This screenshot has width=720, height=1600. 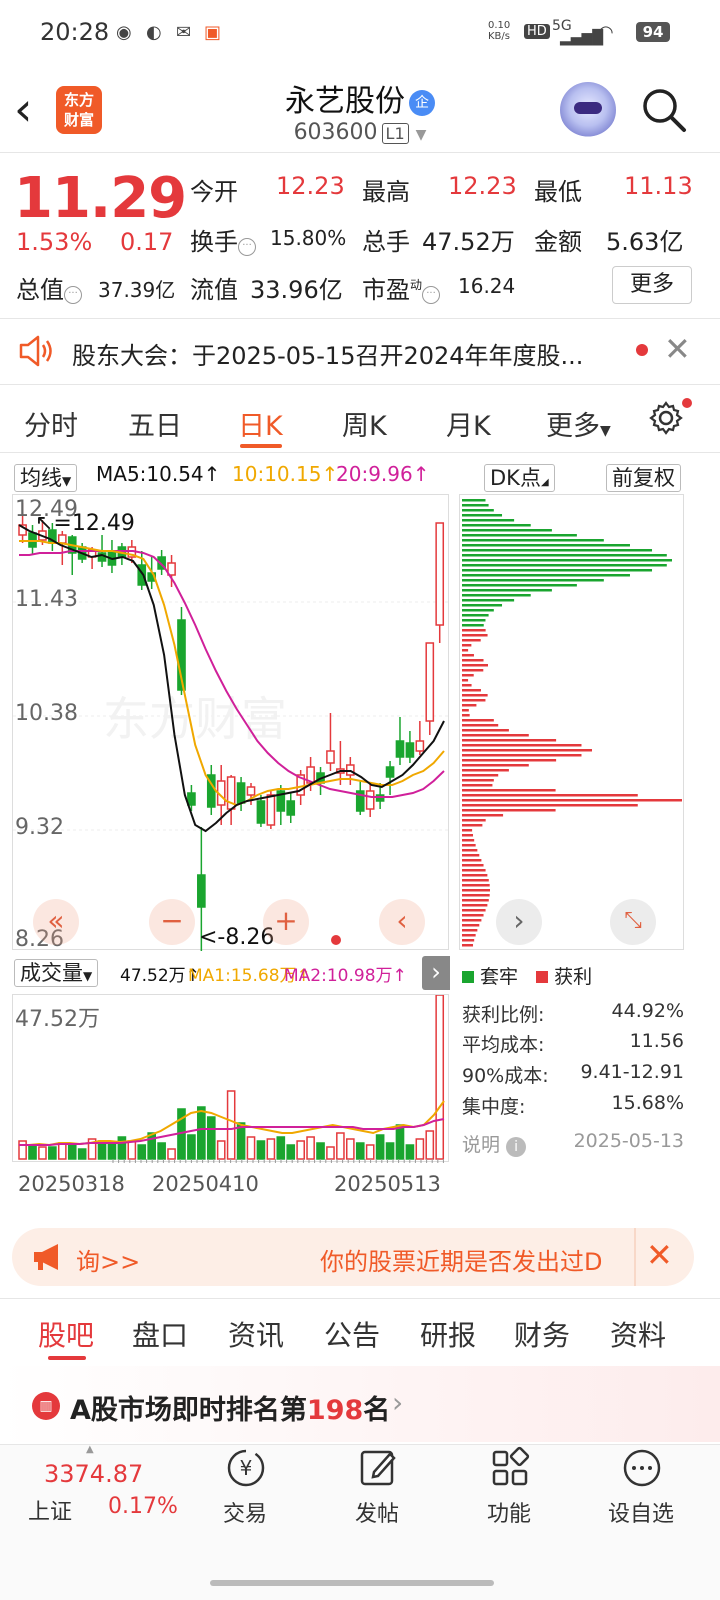 I want to click on y-label: 11.43, so click(x=46, y=599).